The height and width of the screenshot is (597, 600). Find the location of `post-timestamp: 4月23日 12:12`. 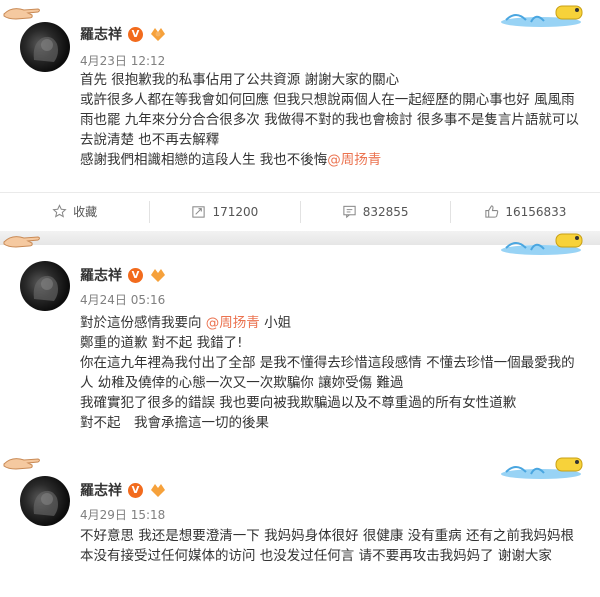

post-timestamp: 4月23日 12:12 is located at coordinates (122, 60).